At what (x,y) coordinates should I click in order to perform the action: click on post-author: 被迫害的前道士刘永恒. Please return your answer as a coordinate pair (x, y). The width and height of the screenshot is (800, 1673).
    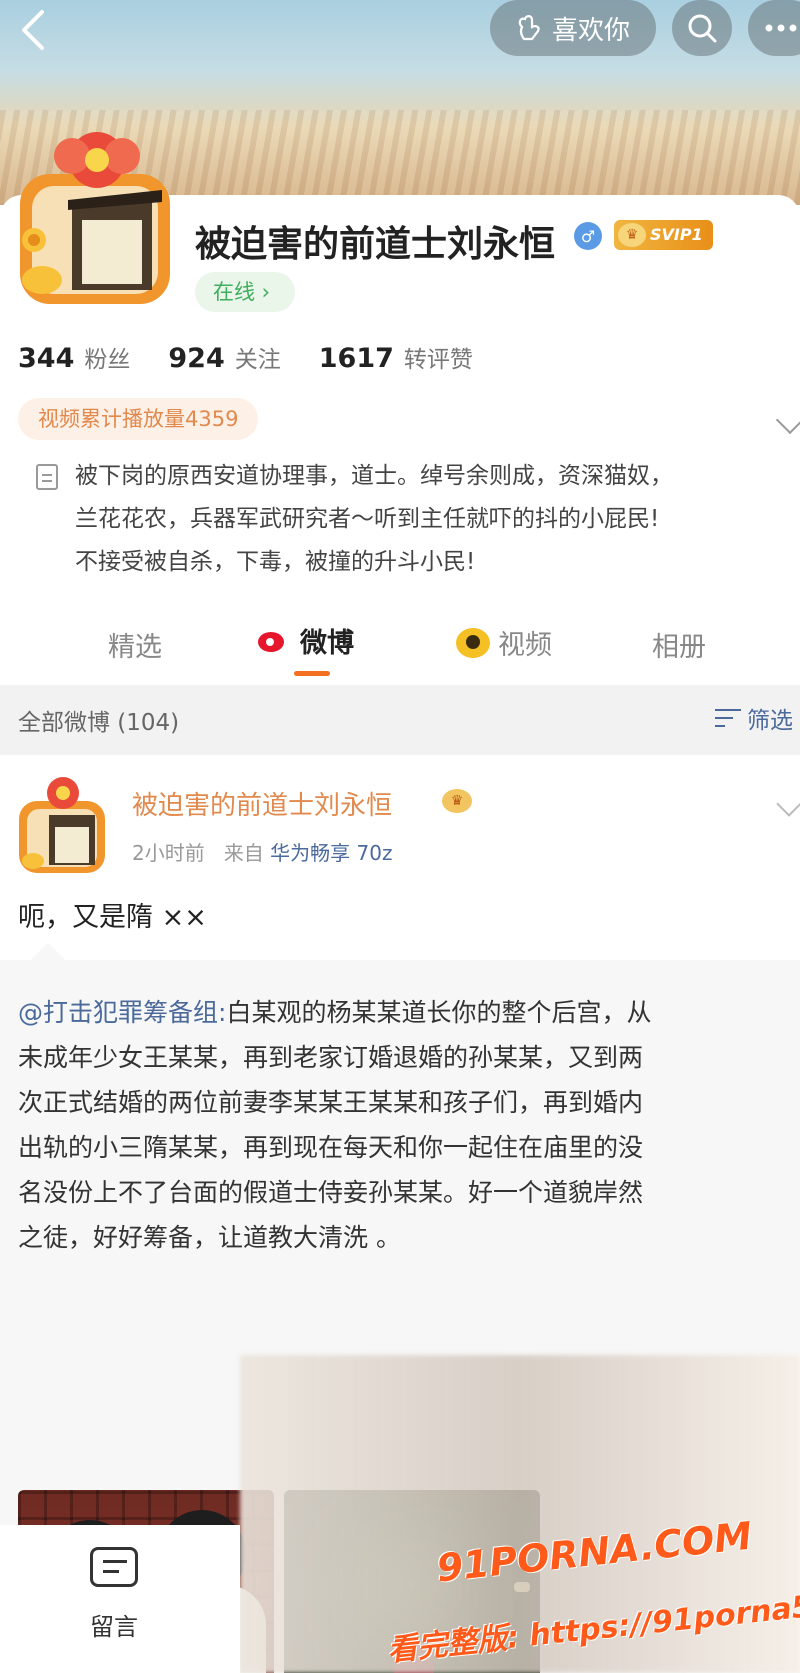
    Looking at the image, I should click on (262, 803).